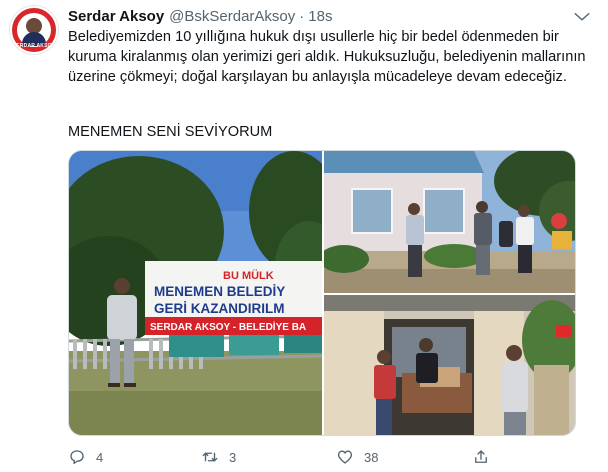 The image size is (608, 472). Describe the element at coordinates (228, 326) in the screenshot. I see `banner-line-4: SERDAR AKSOY - BELEDİYE BA` at that location.